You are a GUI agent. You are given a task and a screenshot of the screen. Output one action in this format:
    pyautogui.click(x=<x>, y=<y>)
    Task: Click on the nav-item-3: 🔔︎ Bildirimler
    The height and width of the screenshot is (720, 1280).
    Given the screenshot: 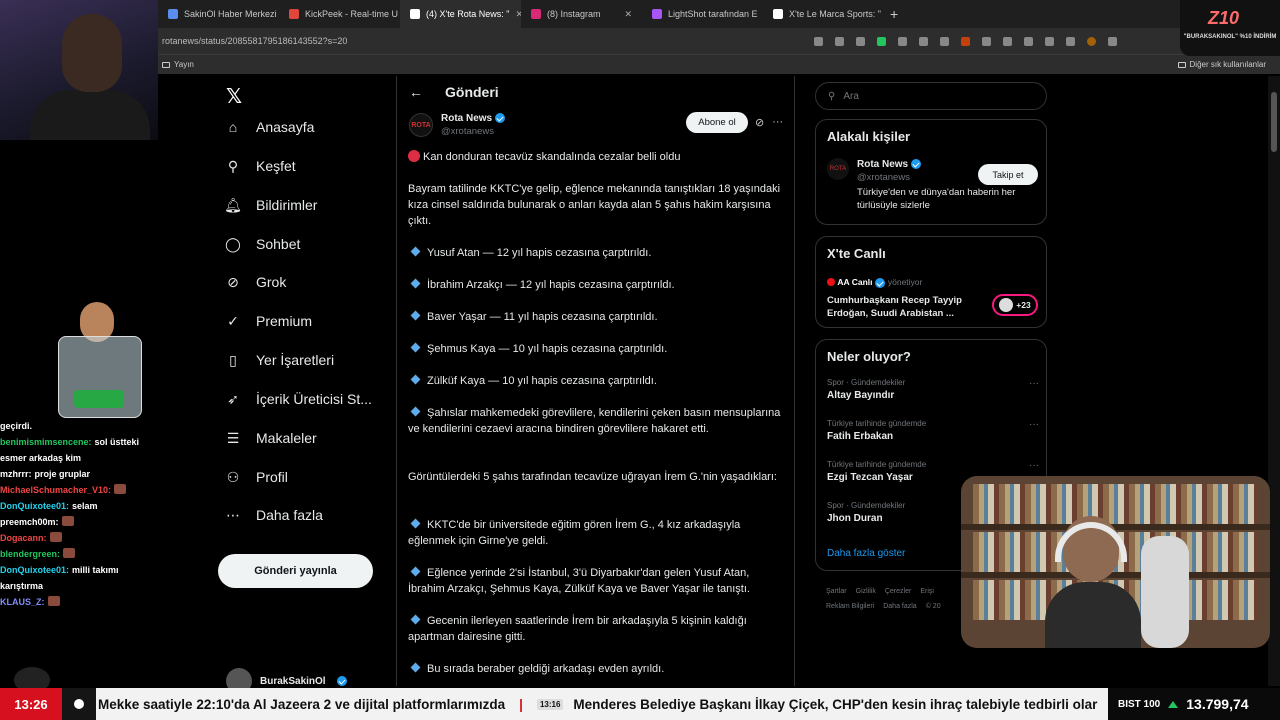 What is the action you would take?
    pyautogui.click(x=270, y=205)
    